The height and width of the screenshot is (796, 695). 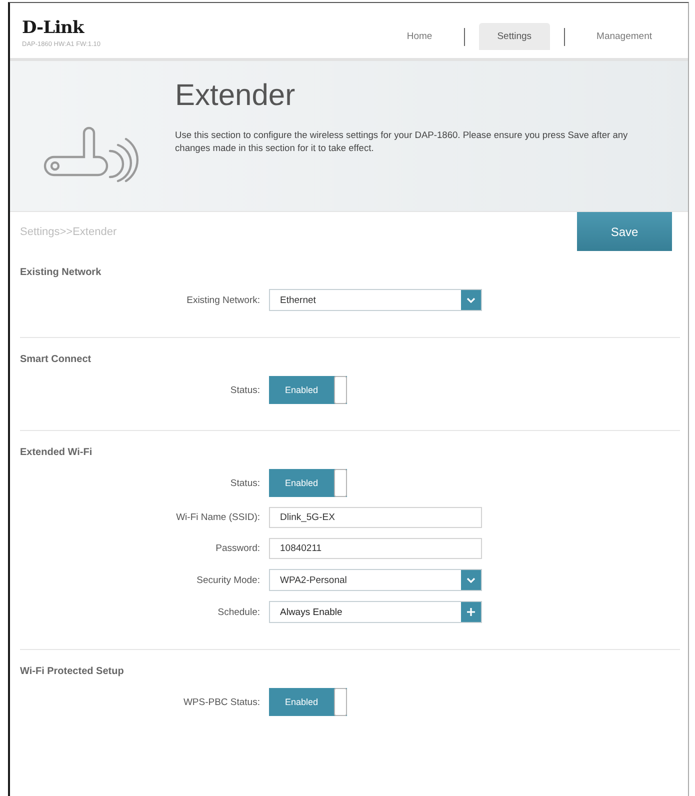 What do you see at coordinates (237, 548) in the screenshot?
I see `field-label: Password:` at bounding box center [237, 548].